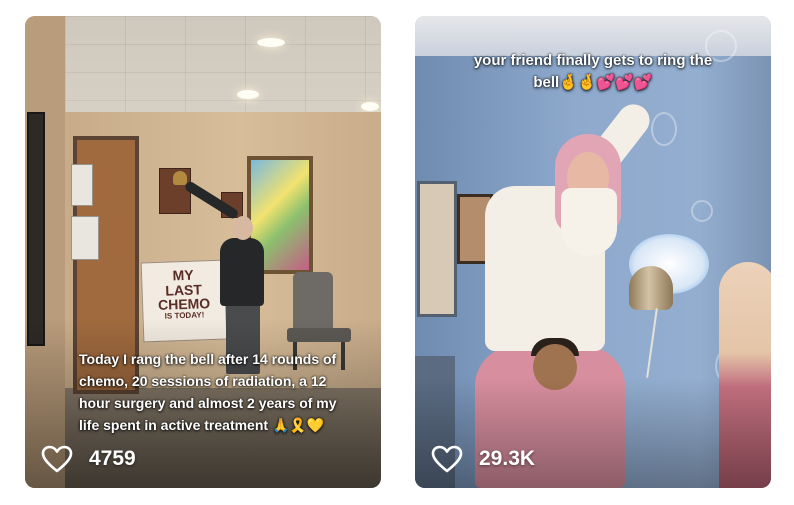 Image resolution: width=794 pixels, height=505 pixels. What do you see at coordinates (243, 228) in the screenshot?
I see `person-head` at bounding box center [243, 228].